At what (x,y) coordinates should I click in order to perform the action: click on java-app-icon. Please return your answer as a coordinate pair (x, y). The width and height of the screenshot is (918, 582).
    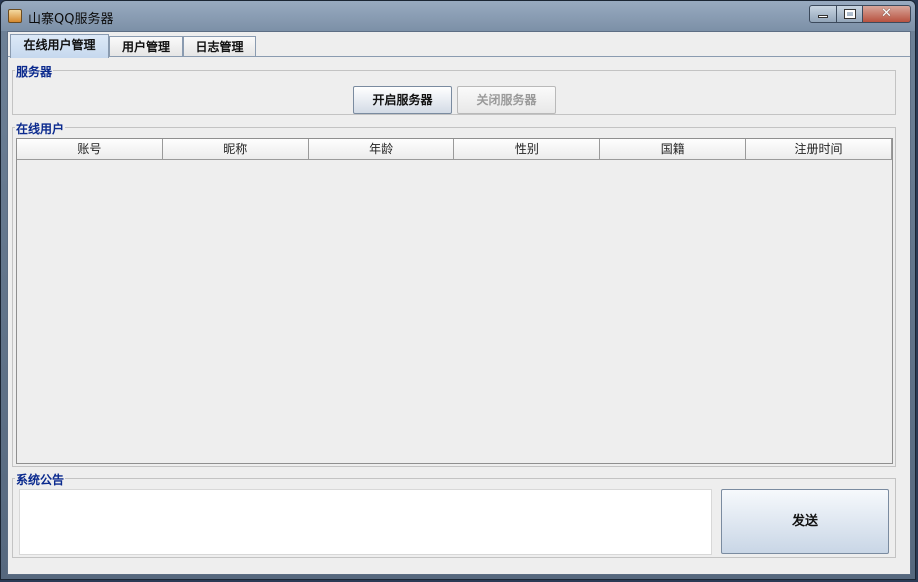
    Looking at the image, I should click on (15, 16).